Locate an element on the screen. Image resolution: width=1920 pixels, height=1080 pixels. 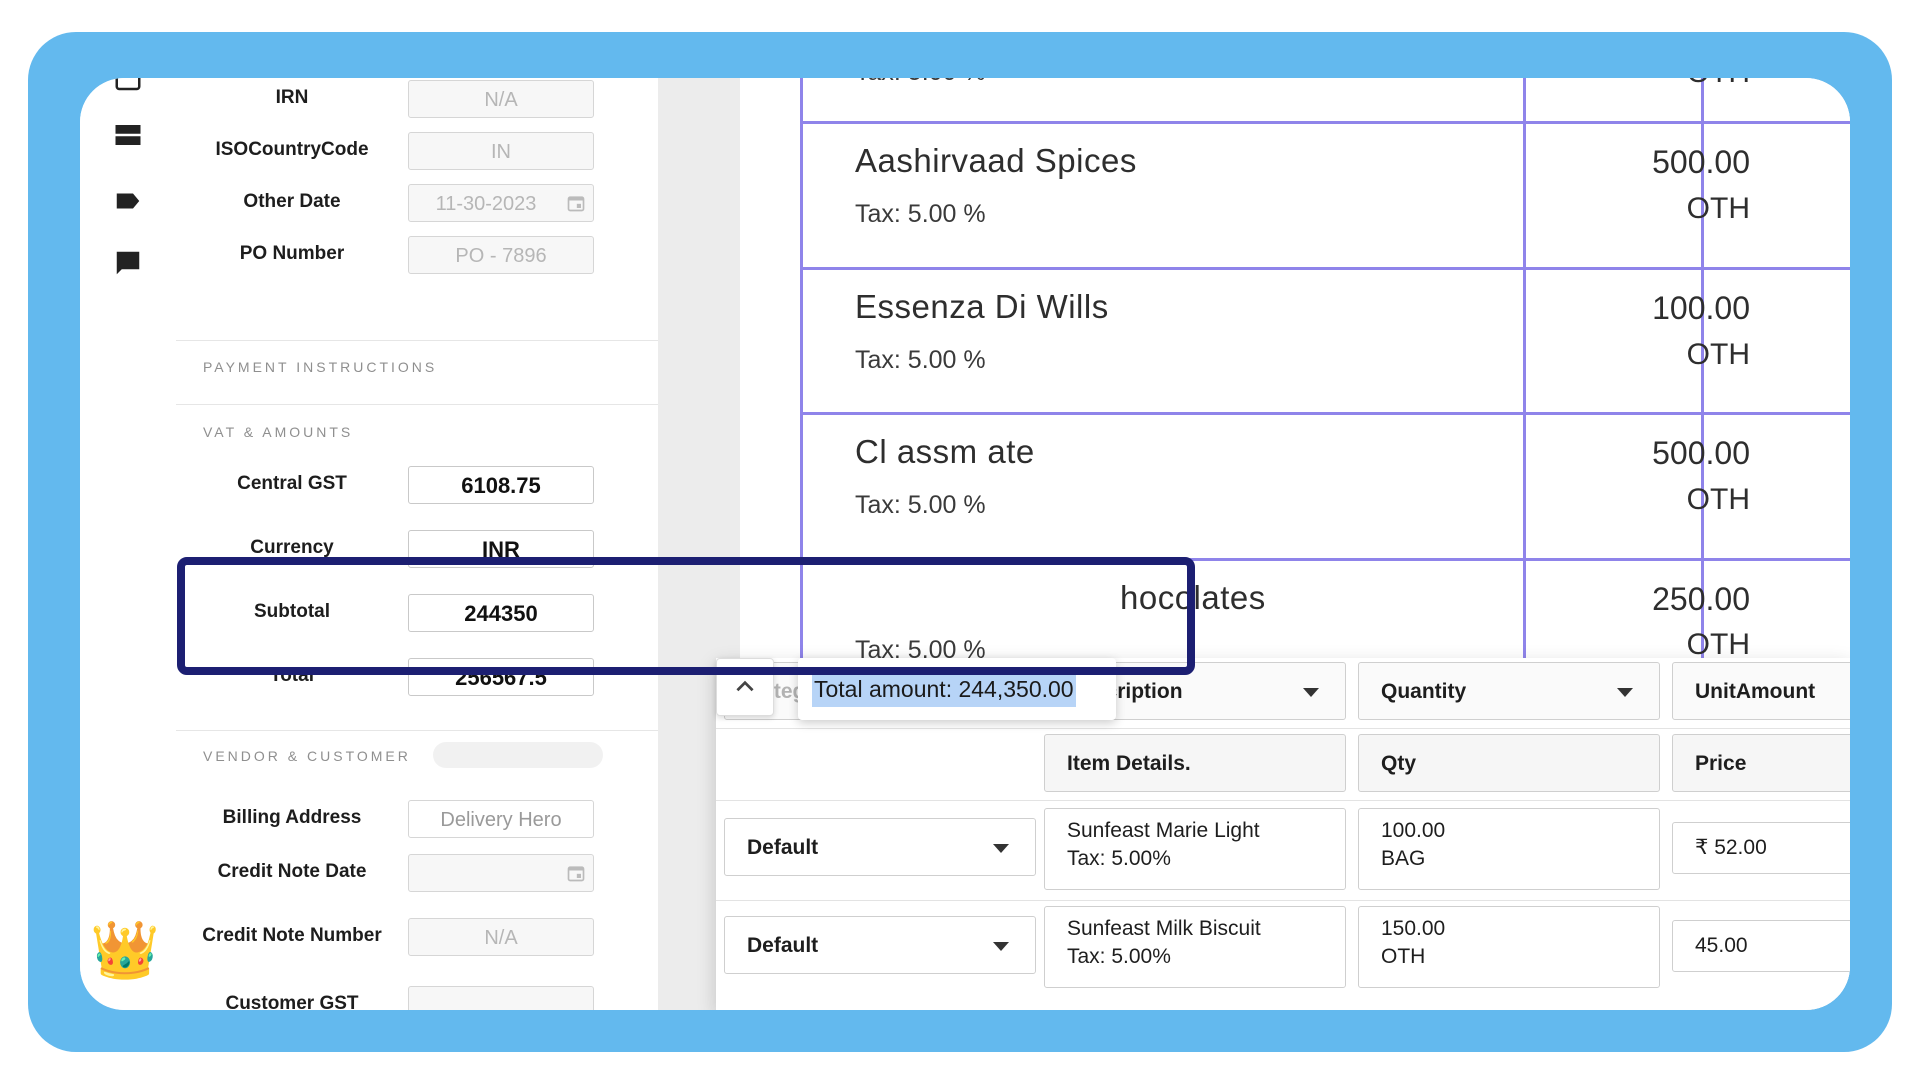
central-gst-field: 6108.75 is located at coordinates (501, 485).